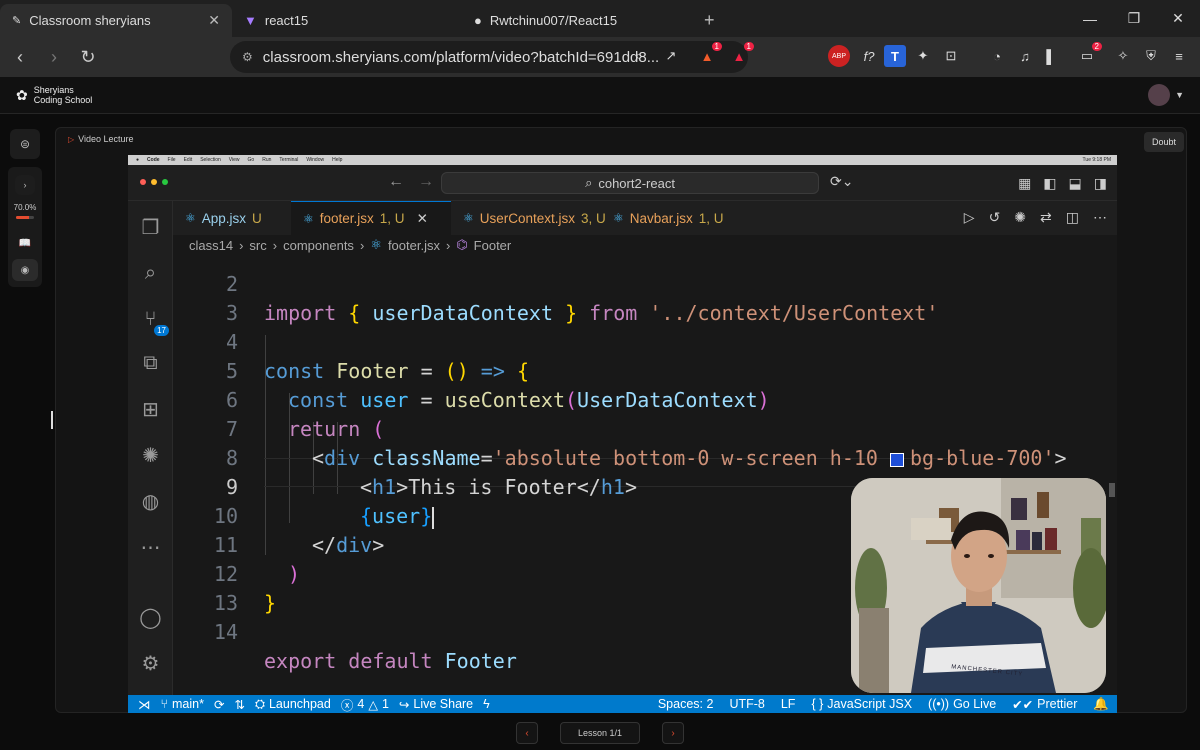 The height and width of the screenshot is (750, 1200). I want to click on lesson-indicator: Lesson 1/1, so click(600, 733).